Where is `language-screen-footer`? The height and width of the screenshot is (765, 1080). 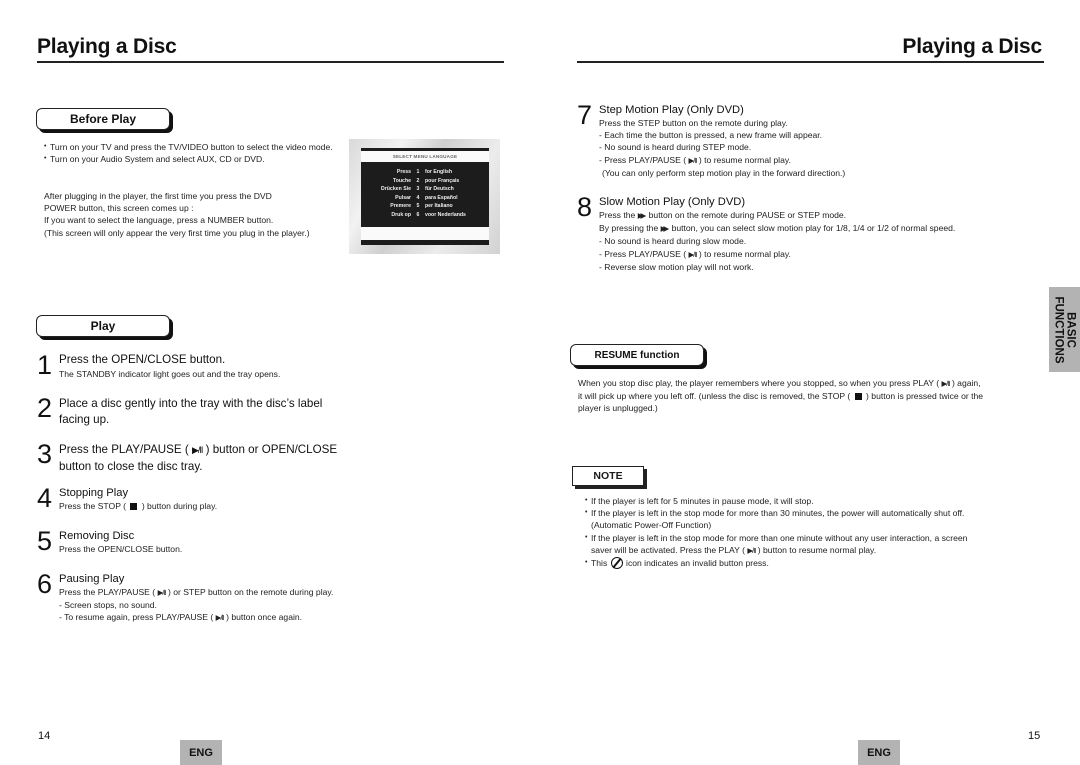
language-screen-footer is located at coordinates (425, 233).